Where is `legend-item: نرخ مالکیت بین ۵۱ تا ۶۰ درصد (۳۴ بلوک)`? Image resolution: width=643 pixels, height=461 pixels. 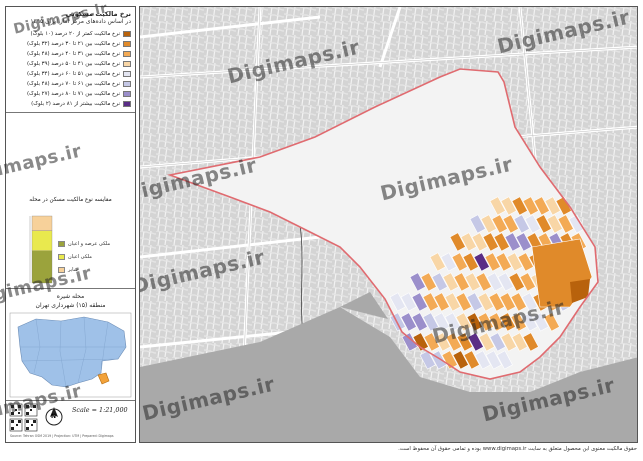
legend-item: نرخ مالکیت بین ۵۱ تا ۶۰ درصد (۳۴ بلوک) is located at coordinates (70, 73).